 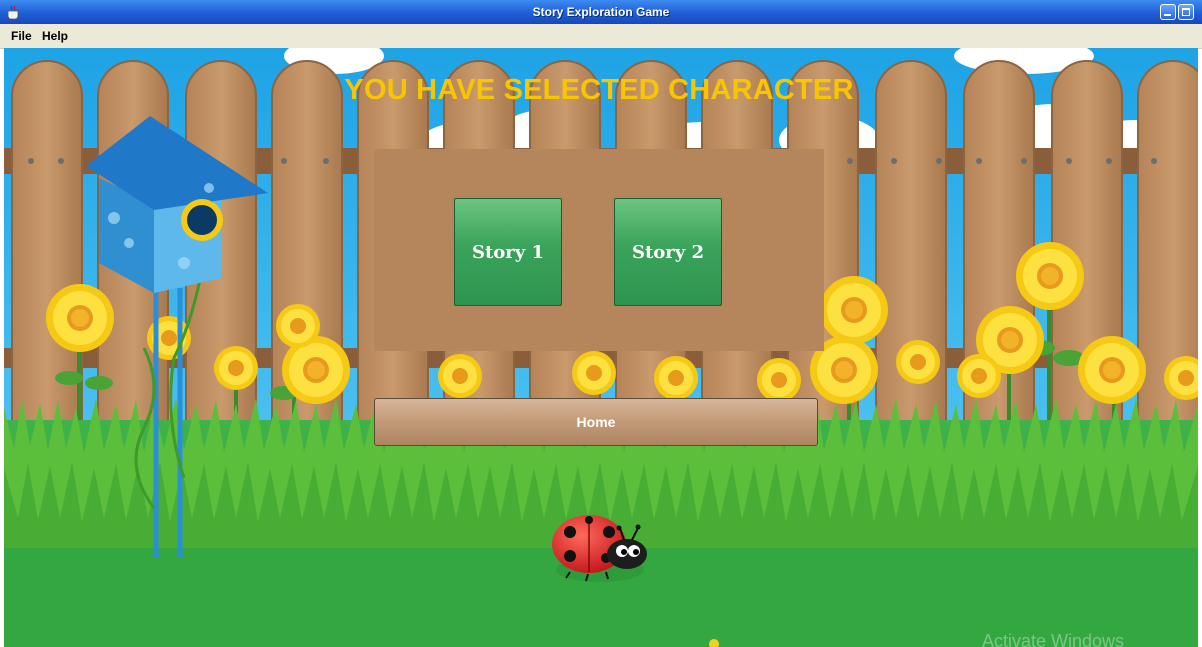 What do you see at coordinates (1053, 639) in the screenshot?
I see `activation-watermark: Activate Windows` at bounding box center [1053, 639].